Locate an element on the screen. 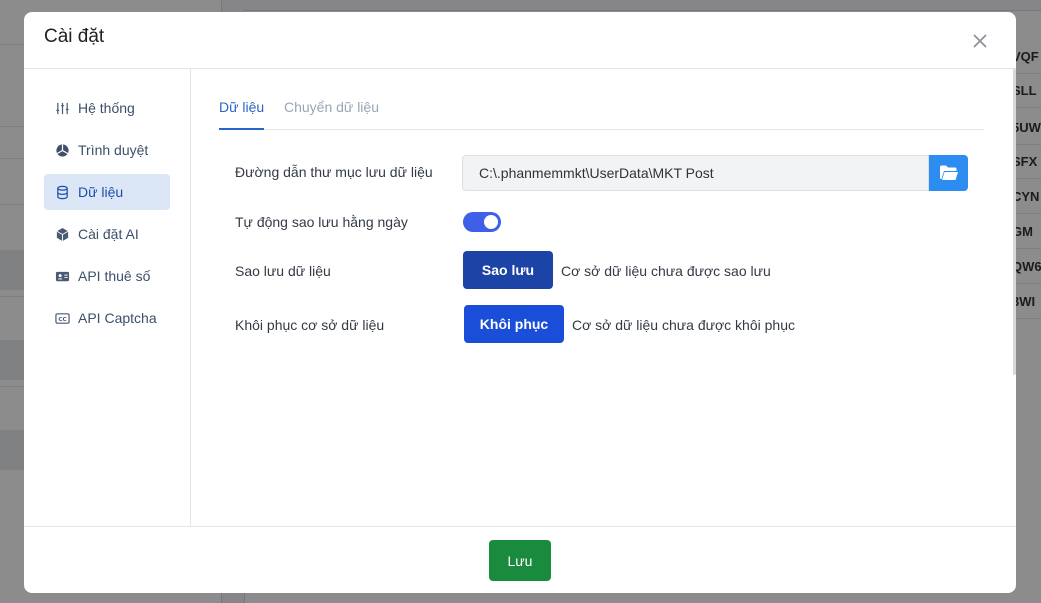  sidebar-item-he-thong: Hệ thống is located at coordinates (107, 108).